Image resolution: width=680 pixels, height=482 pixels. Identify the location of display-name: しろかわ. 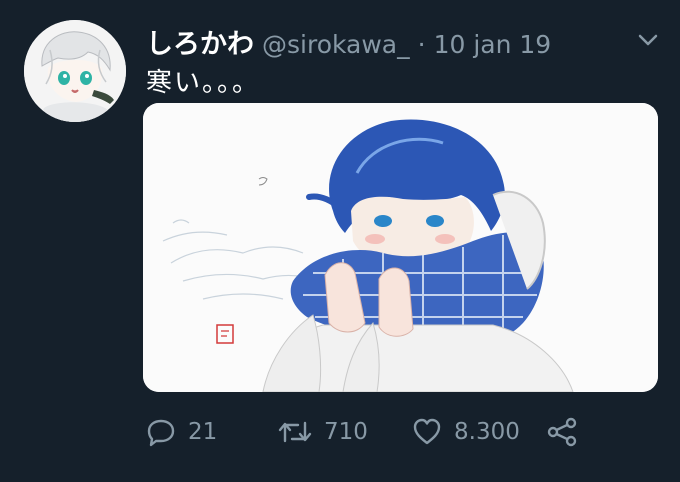
(200, 41).